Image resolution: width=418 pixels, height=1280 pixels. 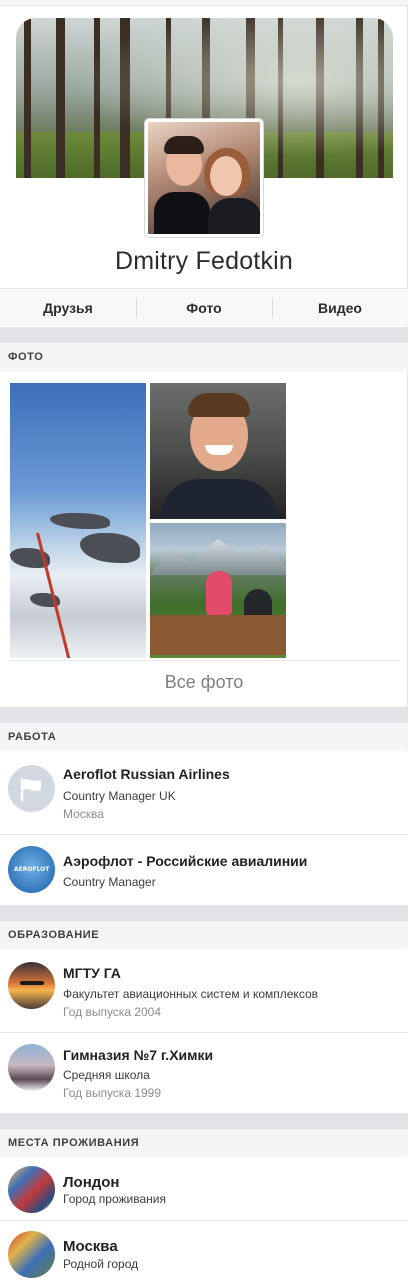 I want to click on work-position: Country Manager UK, so click(x=119, y=796).